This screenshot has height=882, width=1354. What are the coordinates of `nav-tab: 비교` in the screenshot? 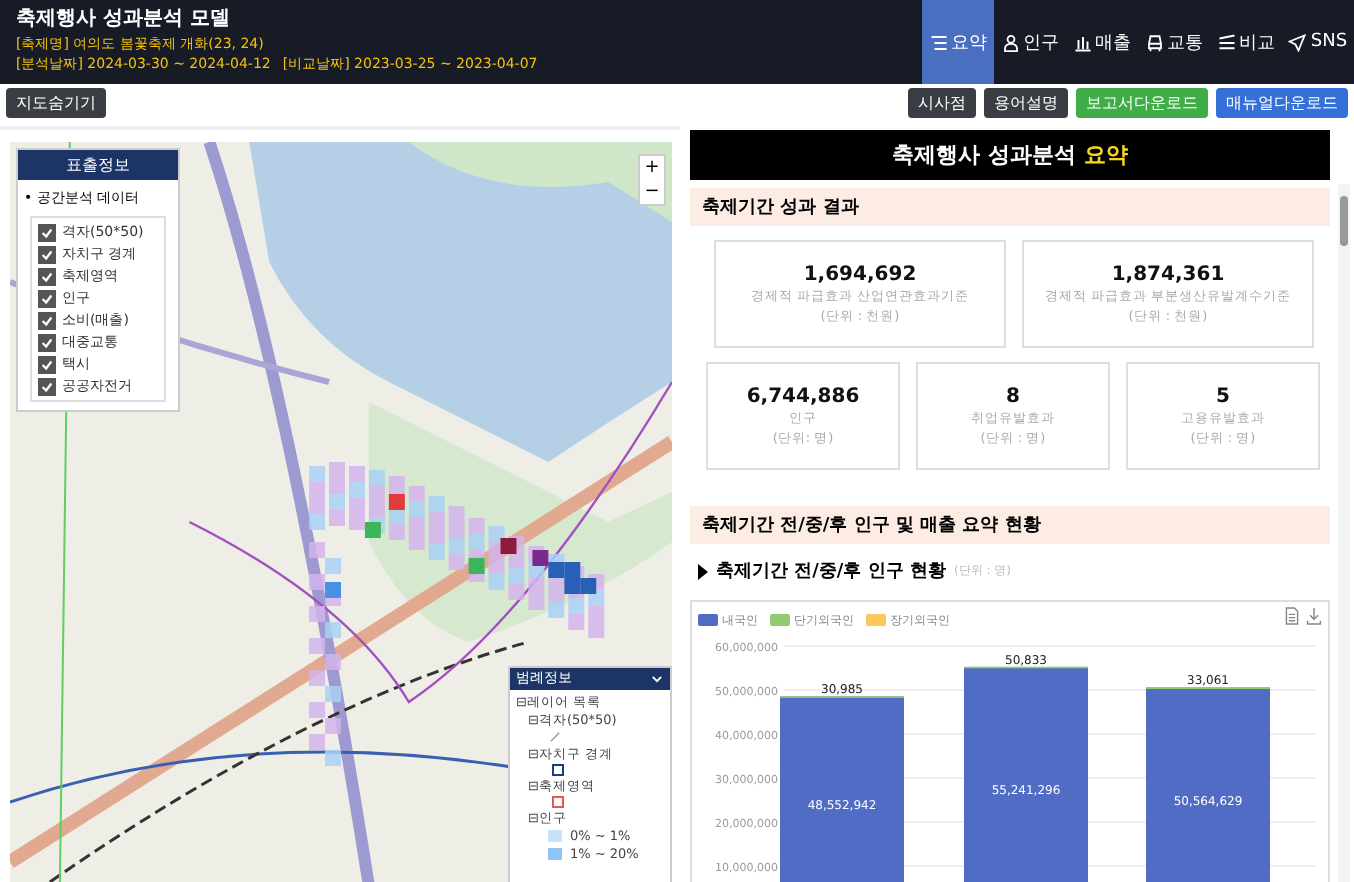 It's located at (1246, 42).